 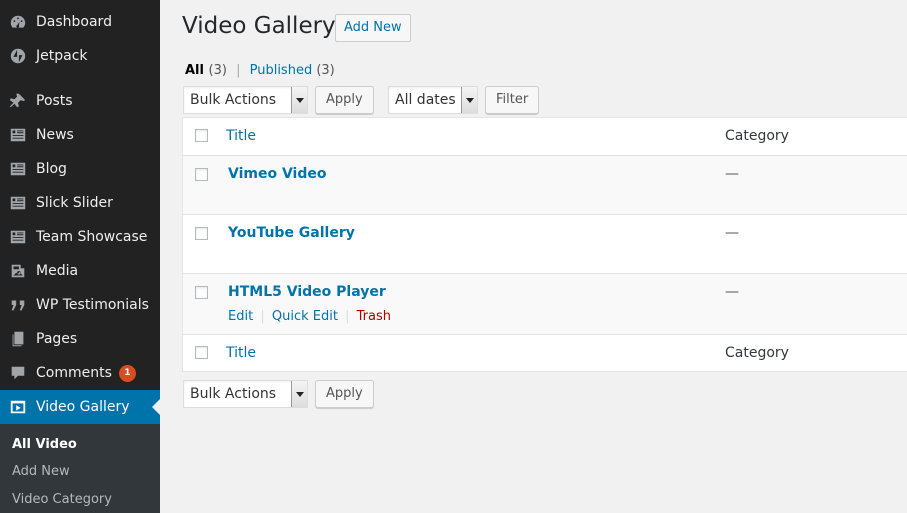 What do you see at coordinates (18, 22) in the screenshot?
I see `dashboard-icon` at bounding box center [18, 22].